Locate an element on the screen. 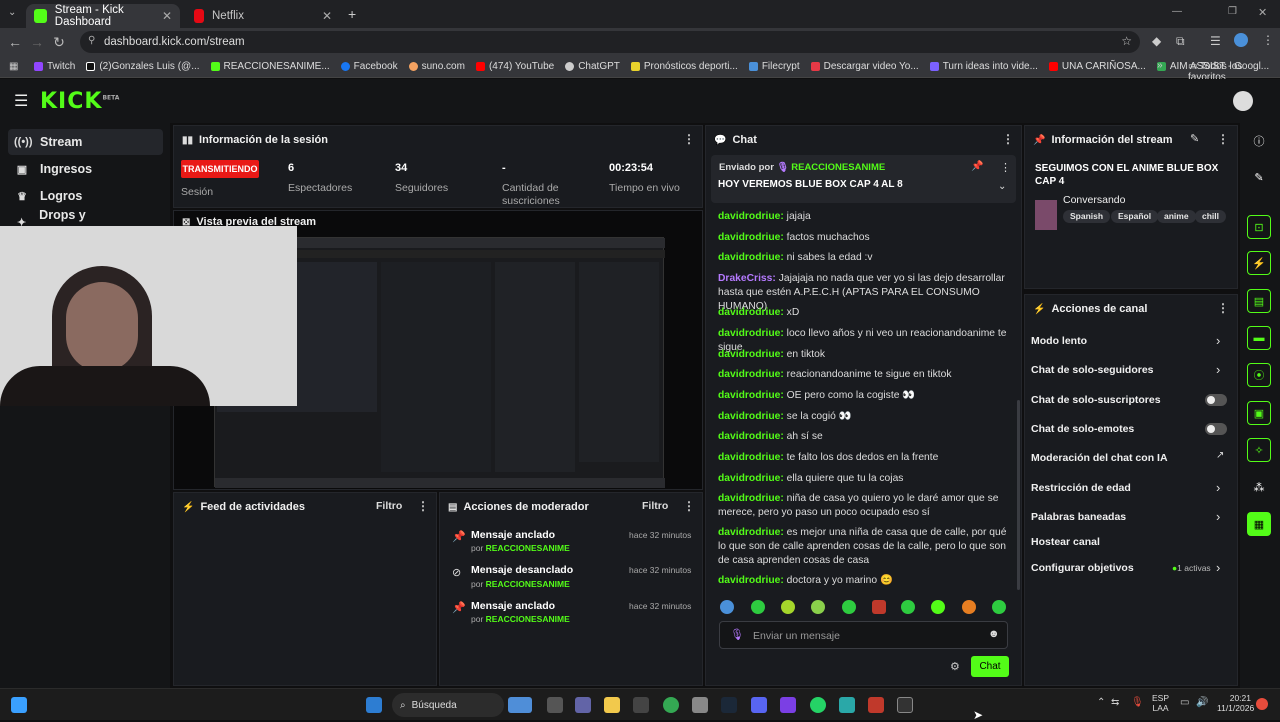  chat-message: davidrodriue: en tiktok is located at coordinates (863, 355).